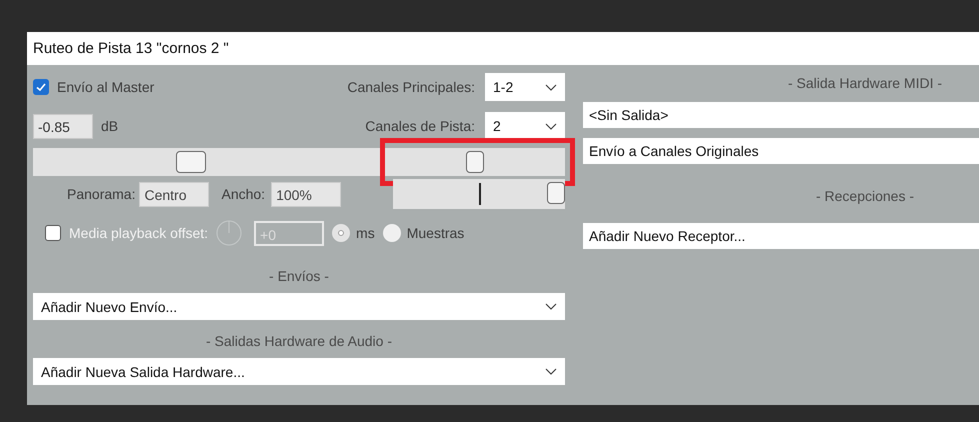  Describe the element at coordinates (306, 194) in the screenshot. I see `width-field: 100%` at that location.